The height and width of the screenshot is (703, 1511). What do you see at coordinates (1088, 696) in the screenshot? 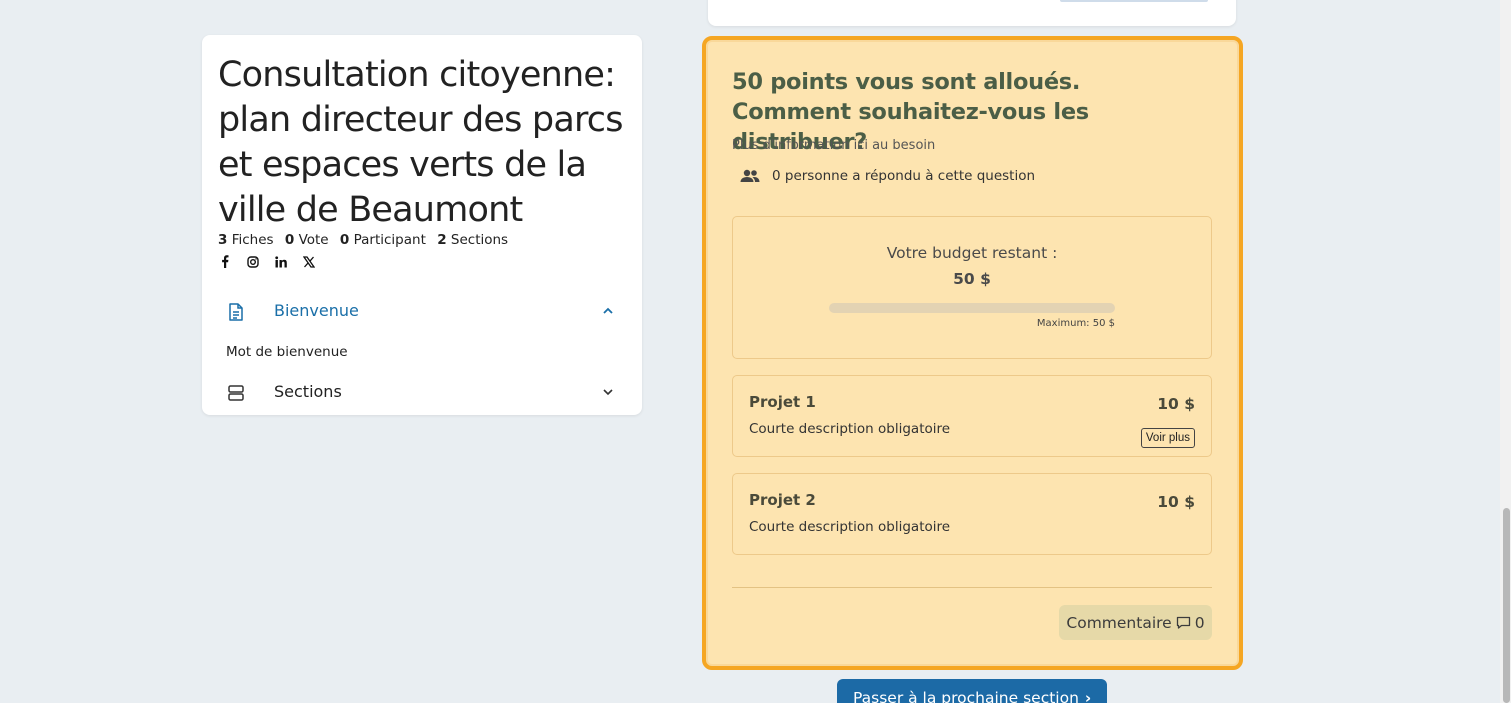
I see `chevron-right-icon: ›` at bounding box center [1088, 696].